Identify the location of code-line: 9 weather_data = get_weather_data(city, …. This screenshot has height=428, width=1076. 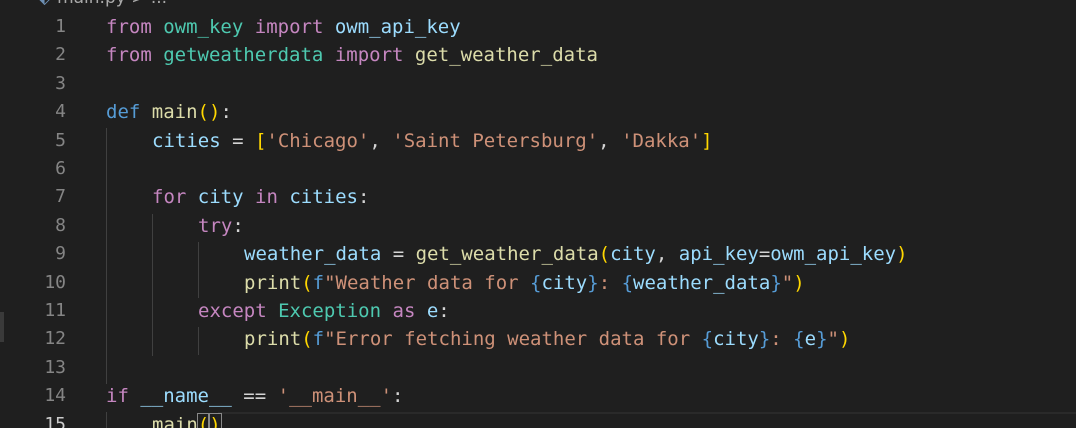
(538, 254).